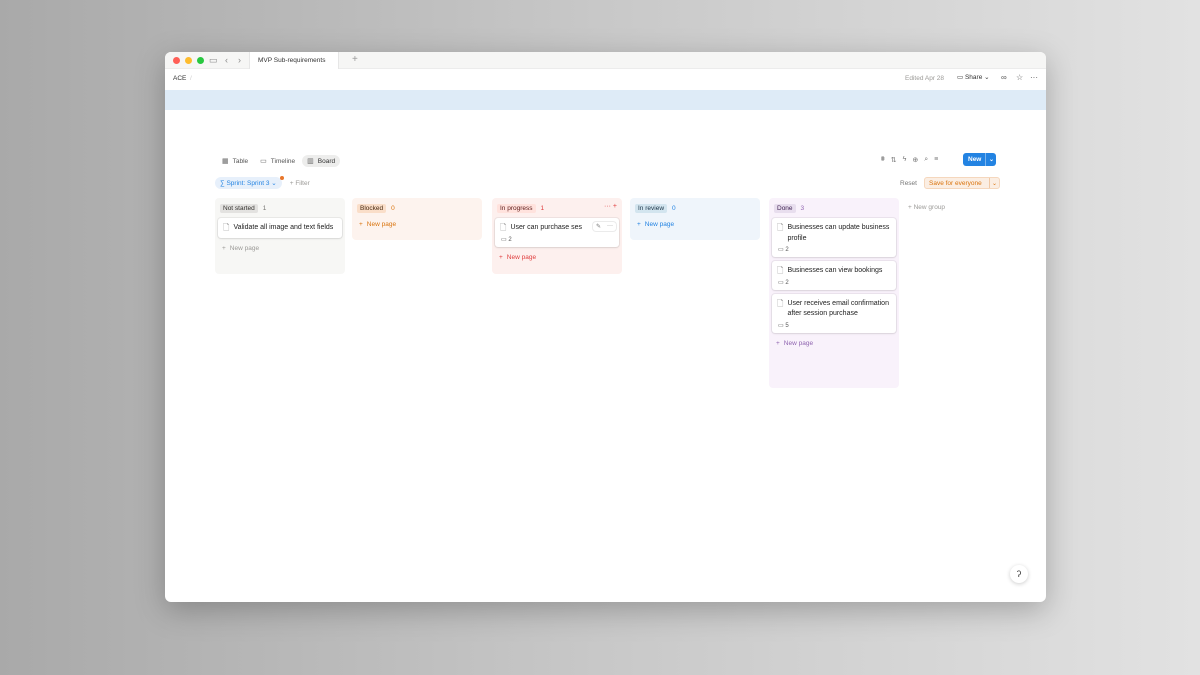  I want to click on tab-board-label: Board, so click(326, 161).